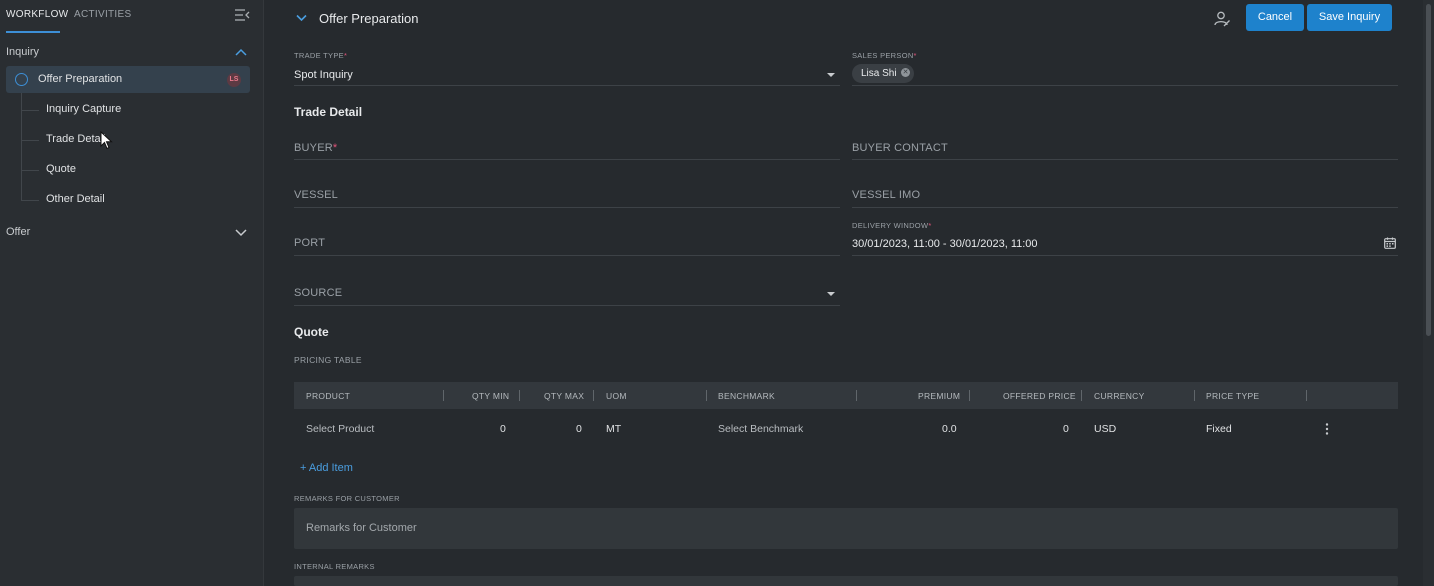  I want to click on quote-heading: Quote, so click(311, 332).